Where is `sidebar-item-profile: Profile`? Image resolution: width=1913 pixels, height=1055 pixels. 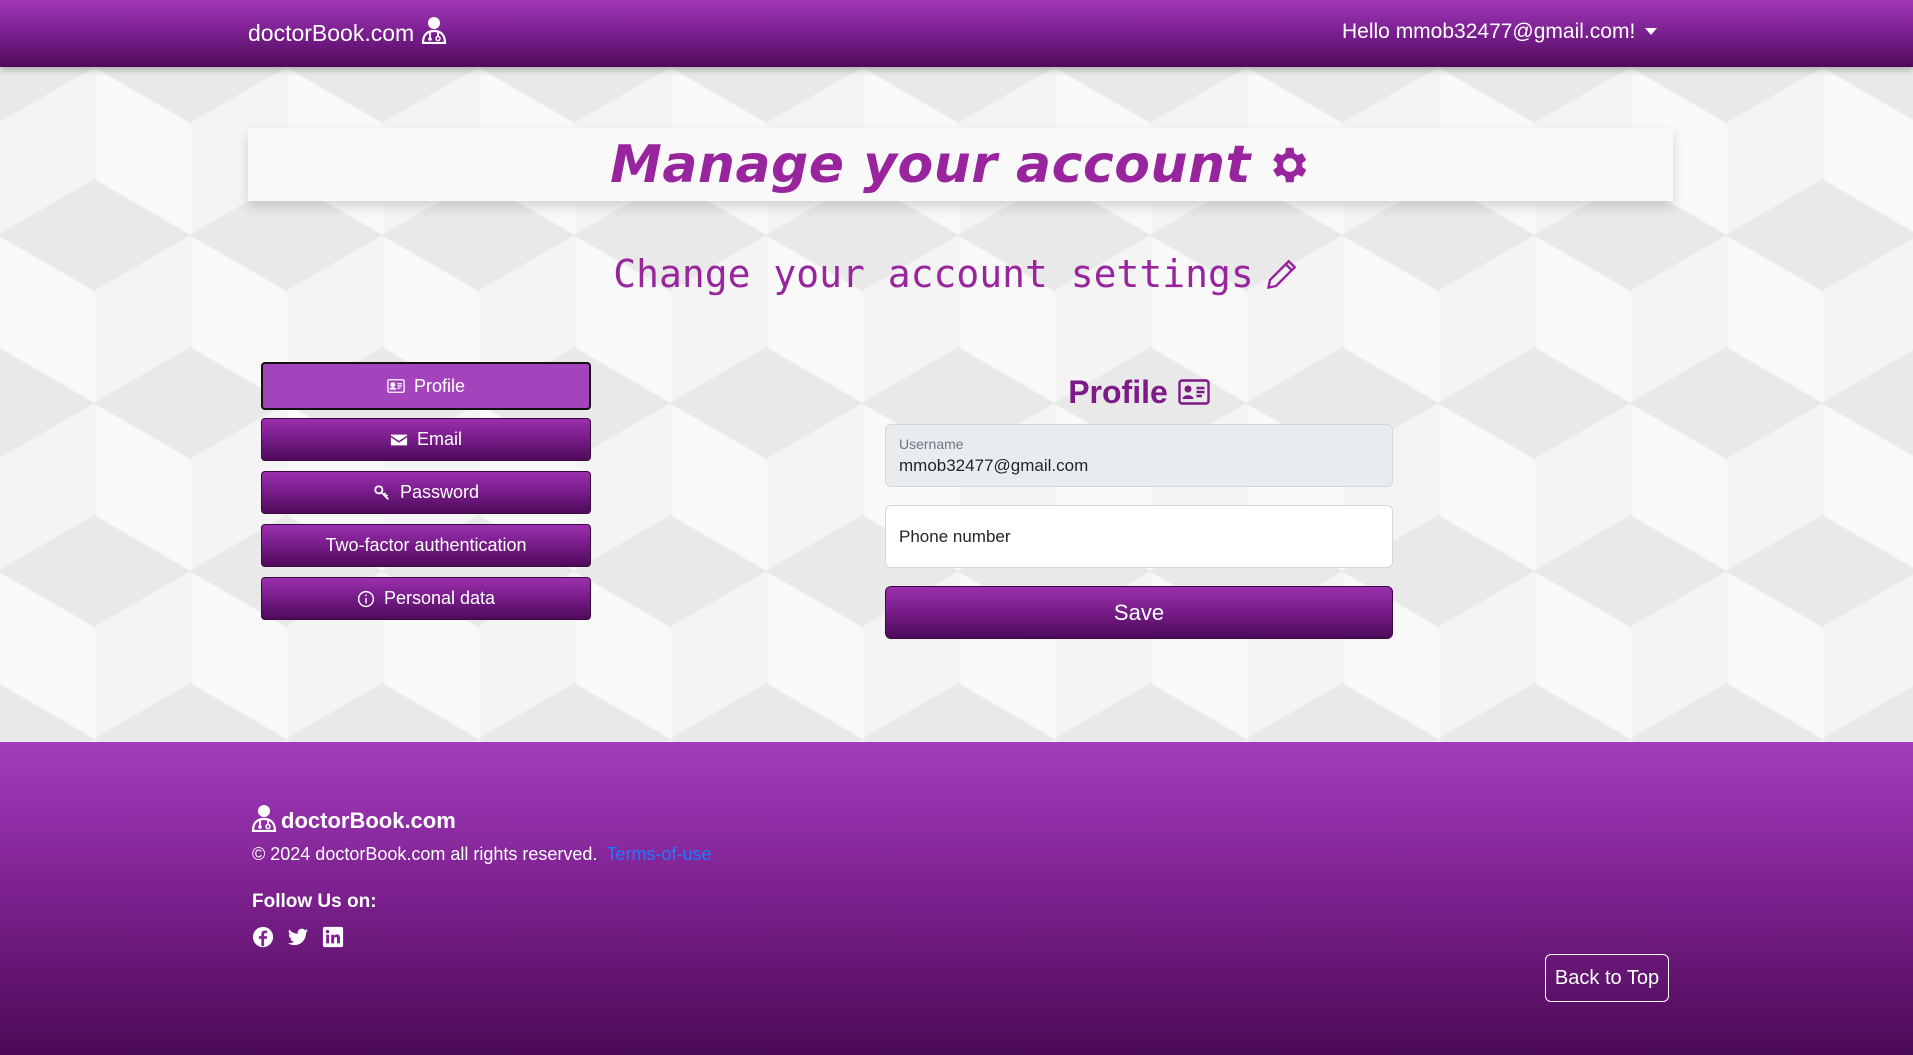 sidebar-item-profile: Profile is located at coordinates (426, 386).